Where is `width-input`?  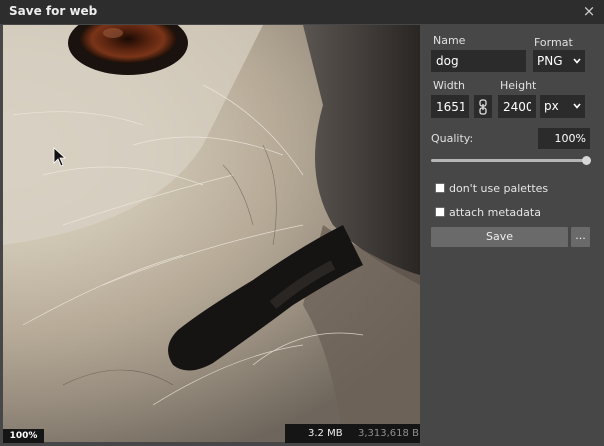
width-input is located at coordinates (450, 106).